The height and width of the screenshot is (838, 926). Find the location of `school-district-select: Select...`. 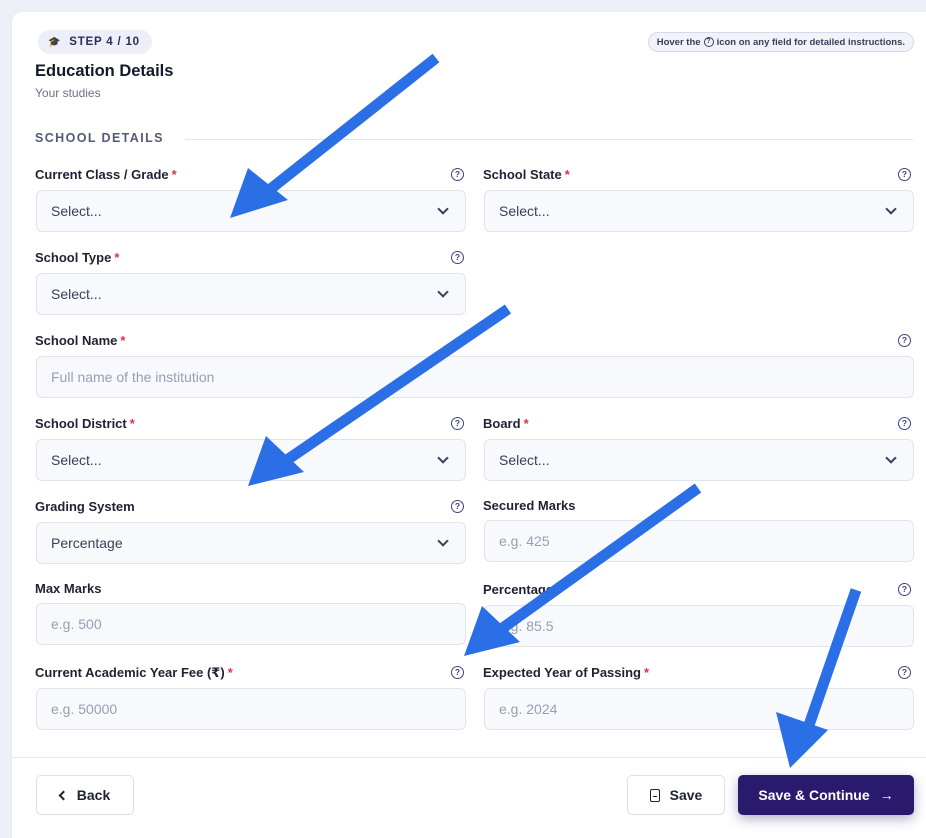

school-district-select: Select... is located at coordinates (251, 460).